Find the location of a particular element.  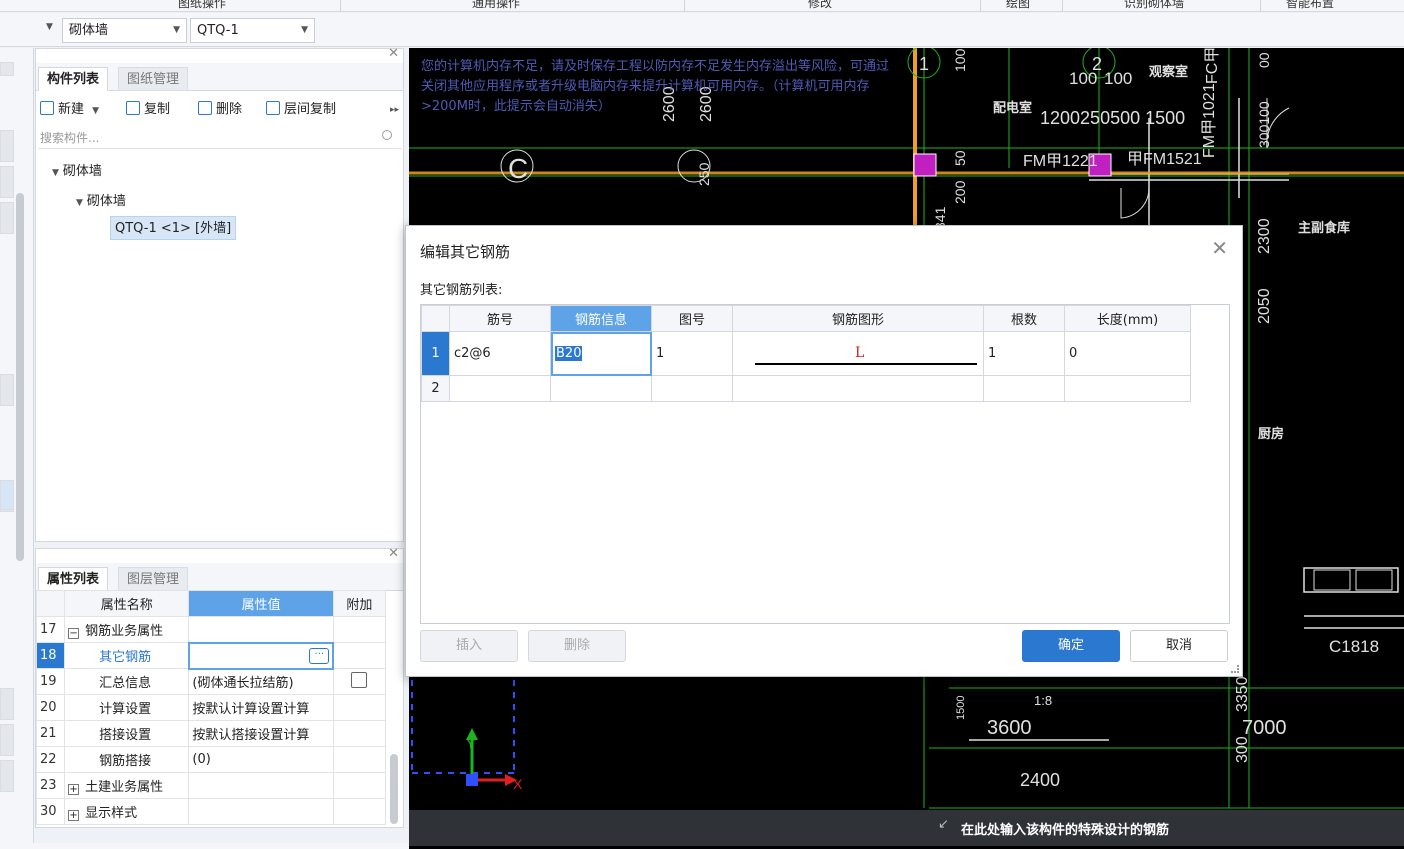

property-row: 21 搭接设置 按默认搭接设置计算 is located at coordinates (211, 733).